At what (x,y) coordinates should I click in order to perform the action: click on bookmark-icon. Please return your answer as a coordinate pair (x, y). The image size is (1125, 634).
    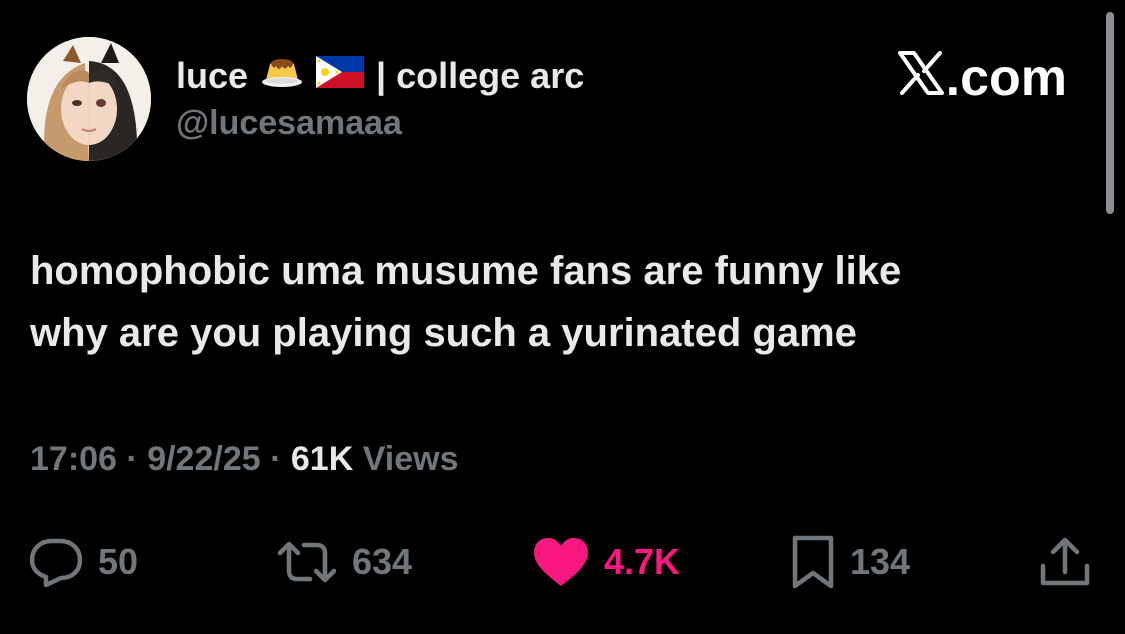
    Looking at the image, I should click on (820, 562).